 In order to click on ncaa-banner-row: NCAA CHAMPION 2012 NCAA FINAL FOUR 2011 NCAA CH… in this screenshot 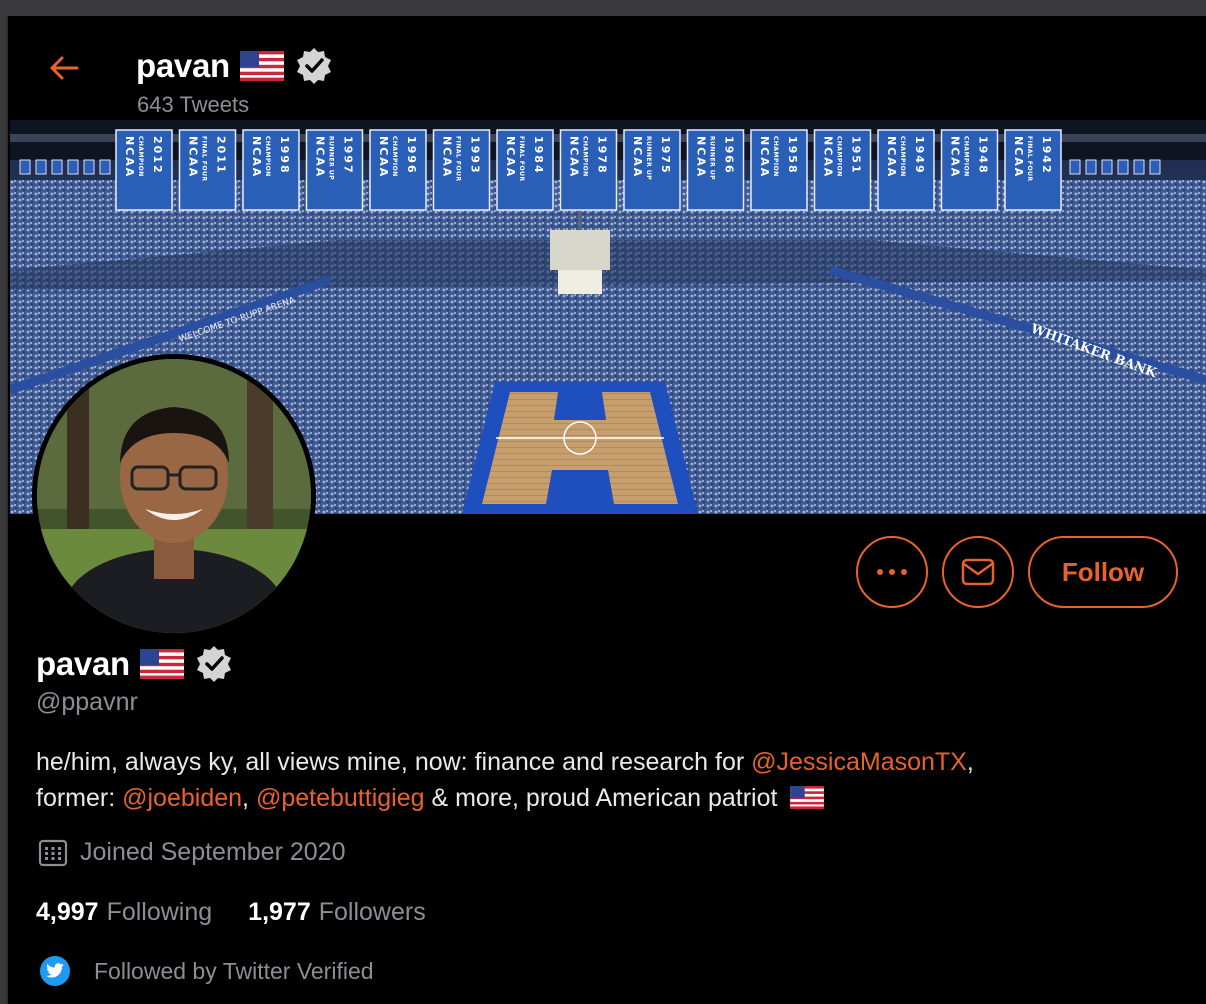, I will do `click(588, 170)`.